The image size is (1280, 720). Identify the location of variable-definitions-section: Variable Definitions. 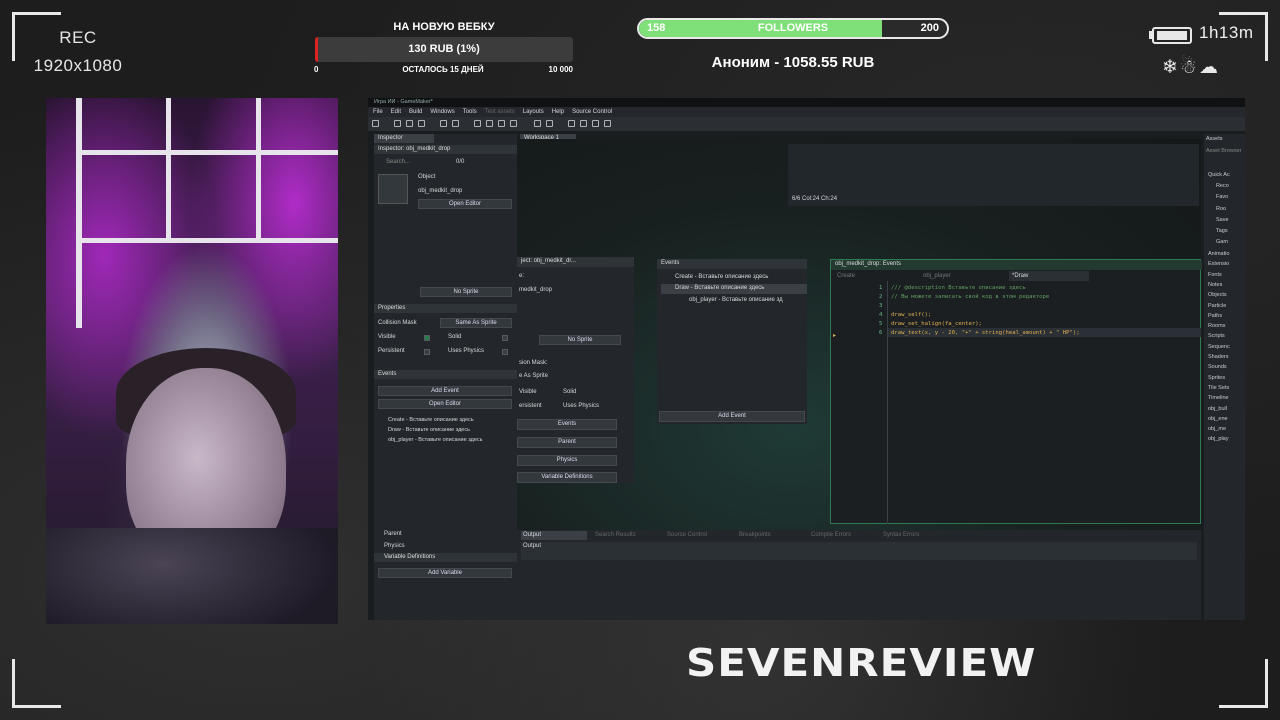
(445, 557).